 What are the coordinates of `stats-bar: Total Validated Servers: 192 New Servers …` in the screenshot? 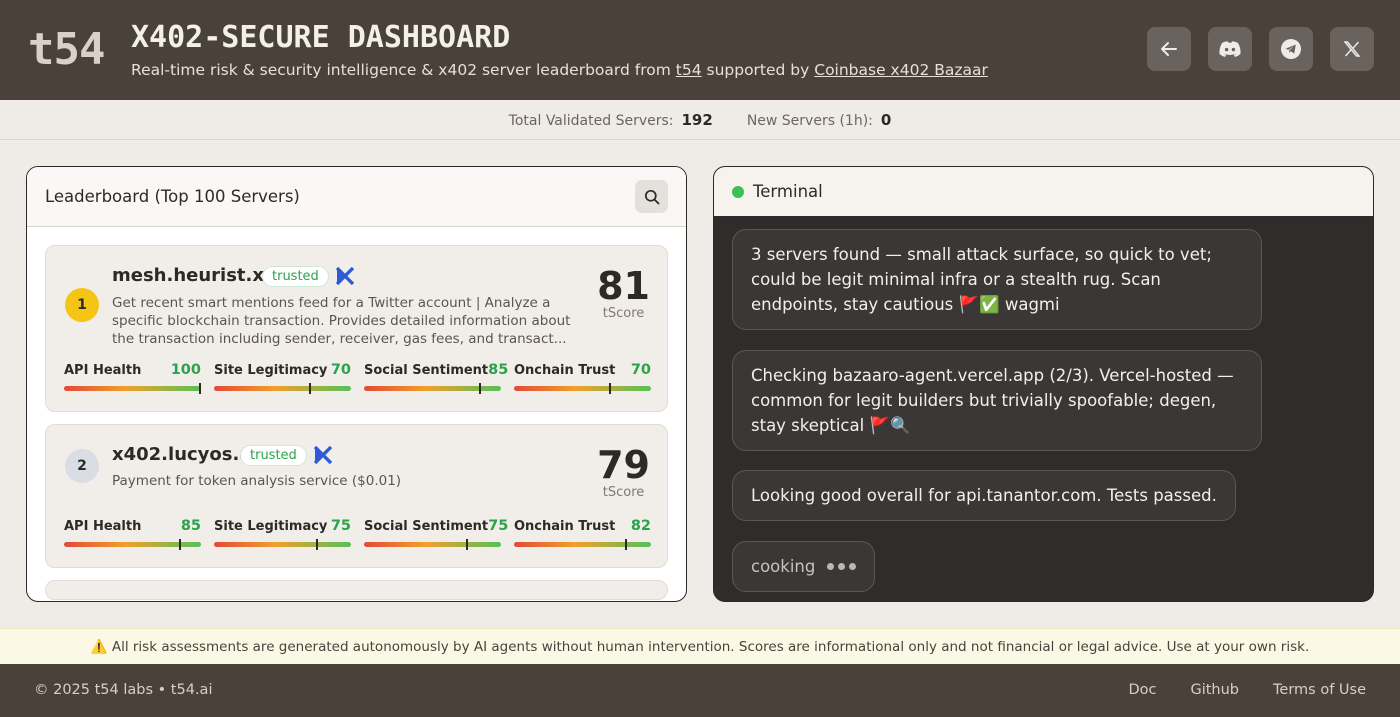 It's located at (700, 120).